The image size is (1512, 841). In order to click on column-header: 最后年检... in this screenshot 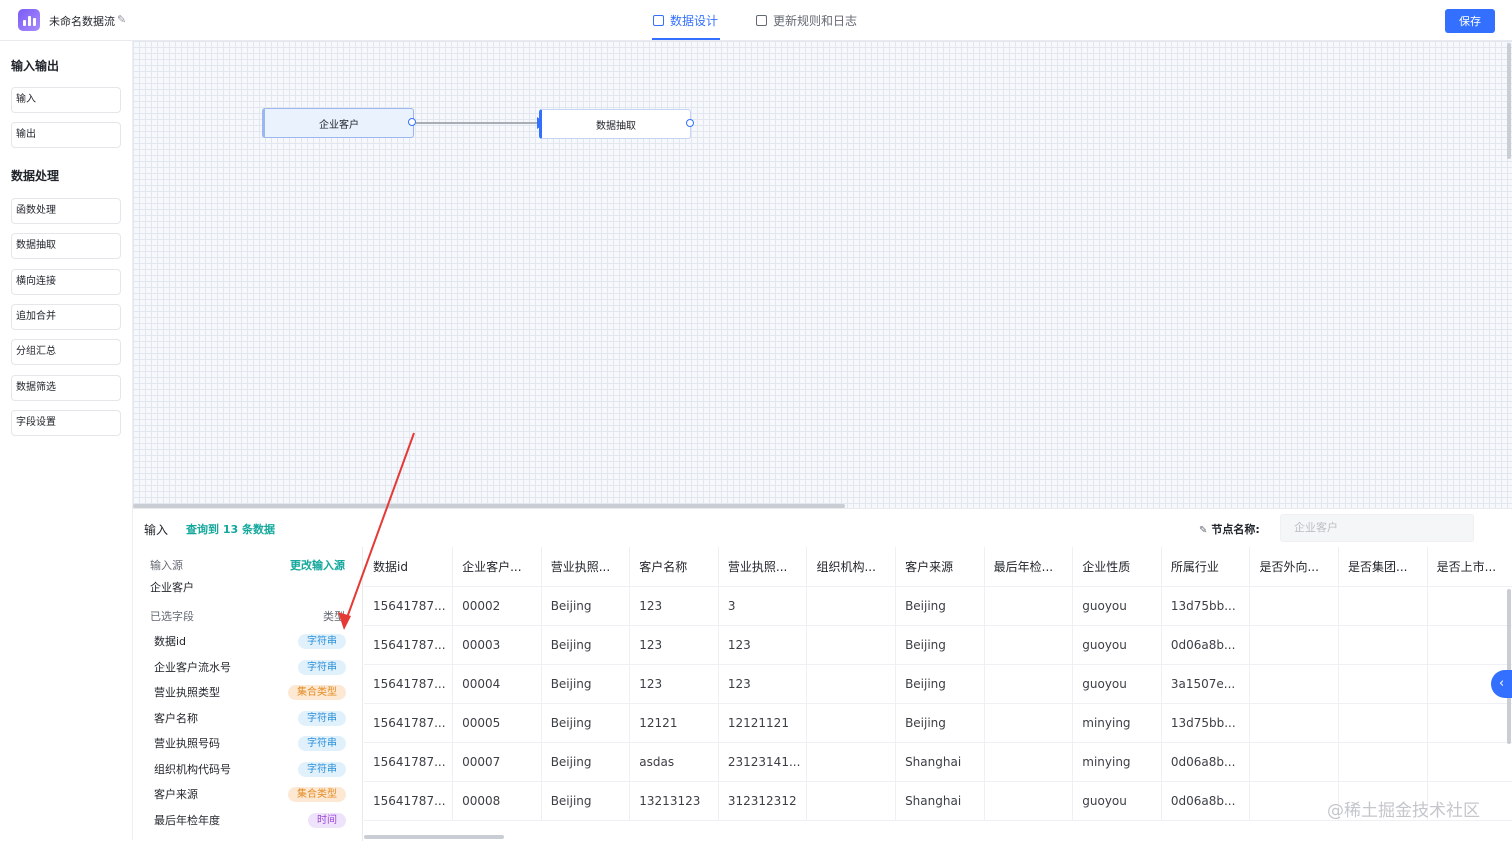, I will do `click(1029, 567)`.